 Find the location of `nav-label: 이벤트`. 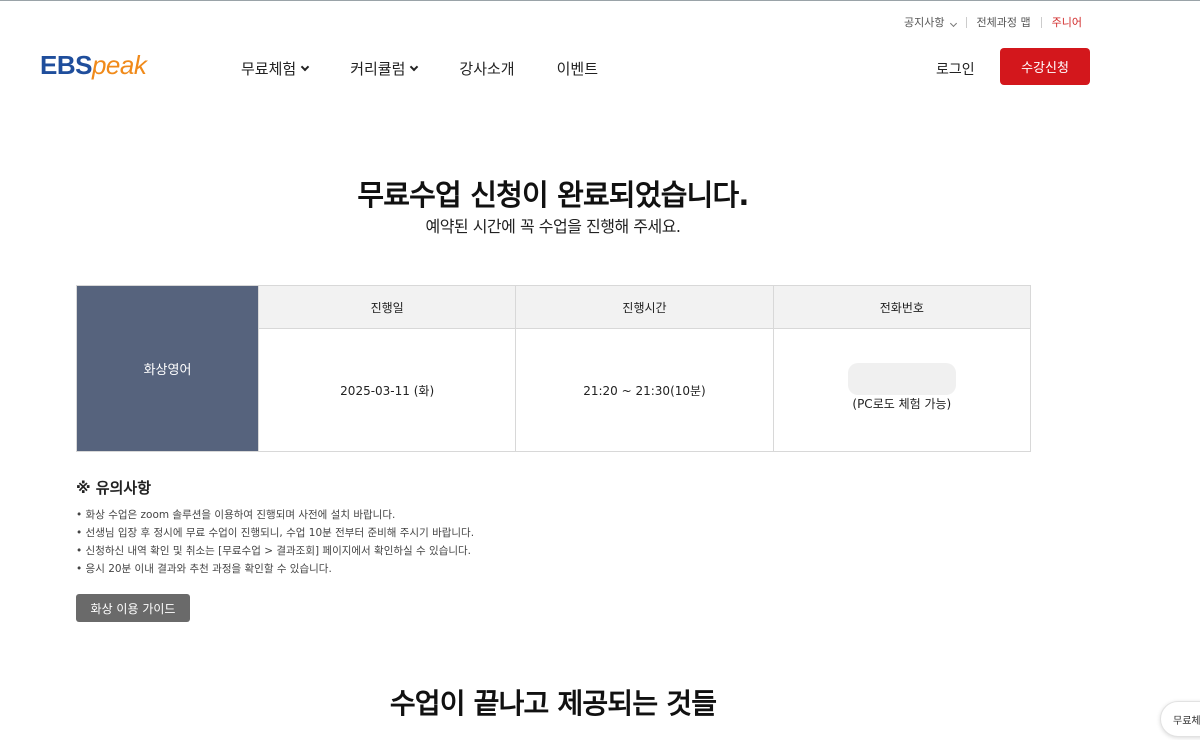

nav-label: 이벤트 is located at coordinates (577, 69).